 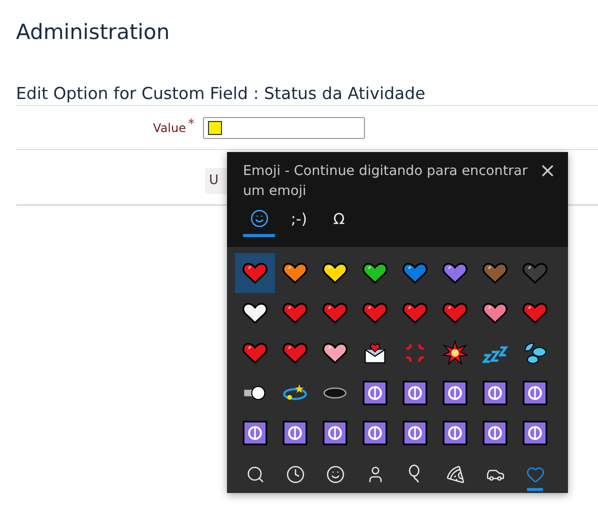 What do you see at coordinates (535, 353) in the screenshot?
I see `droplets-icon` at bounding box center [535, 353].